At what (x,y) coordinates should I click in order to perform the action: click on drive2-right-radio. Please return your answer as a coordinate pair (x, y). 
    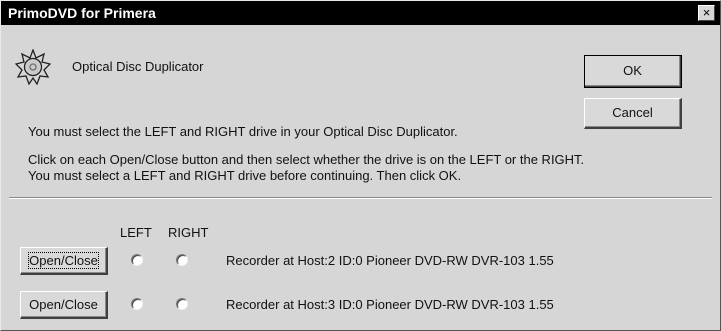
    Looking at the image, I should click on (182, 304).